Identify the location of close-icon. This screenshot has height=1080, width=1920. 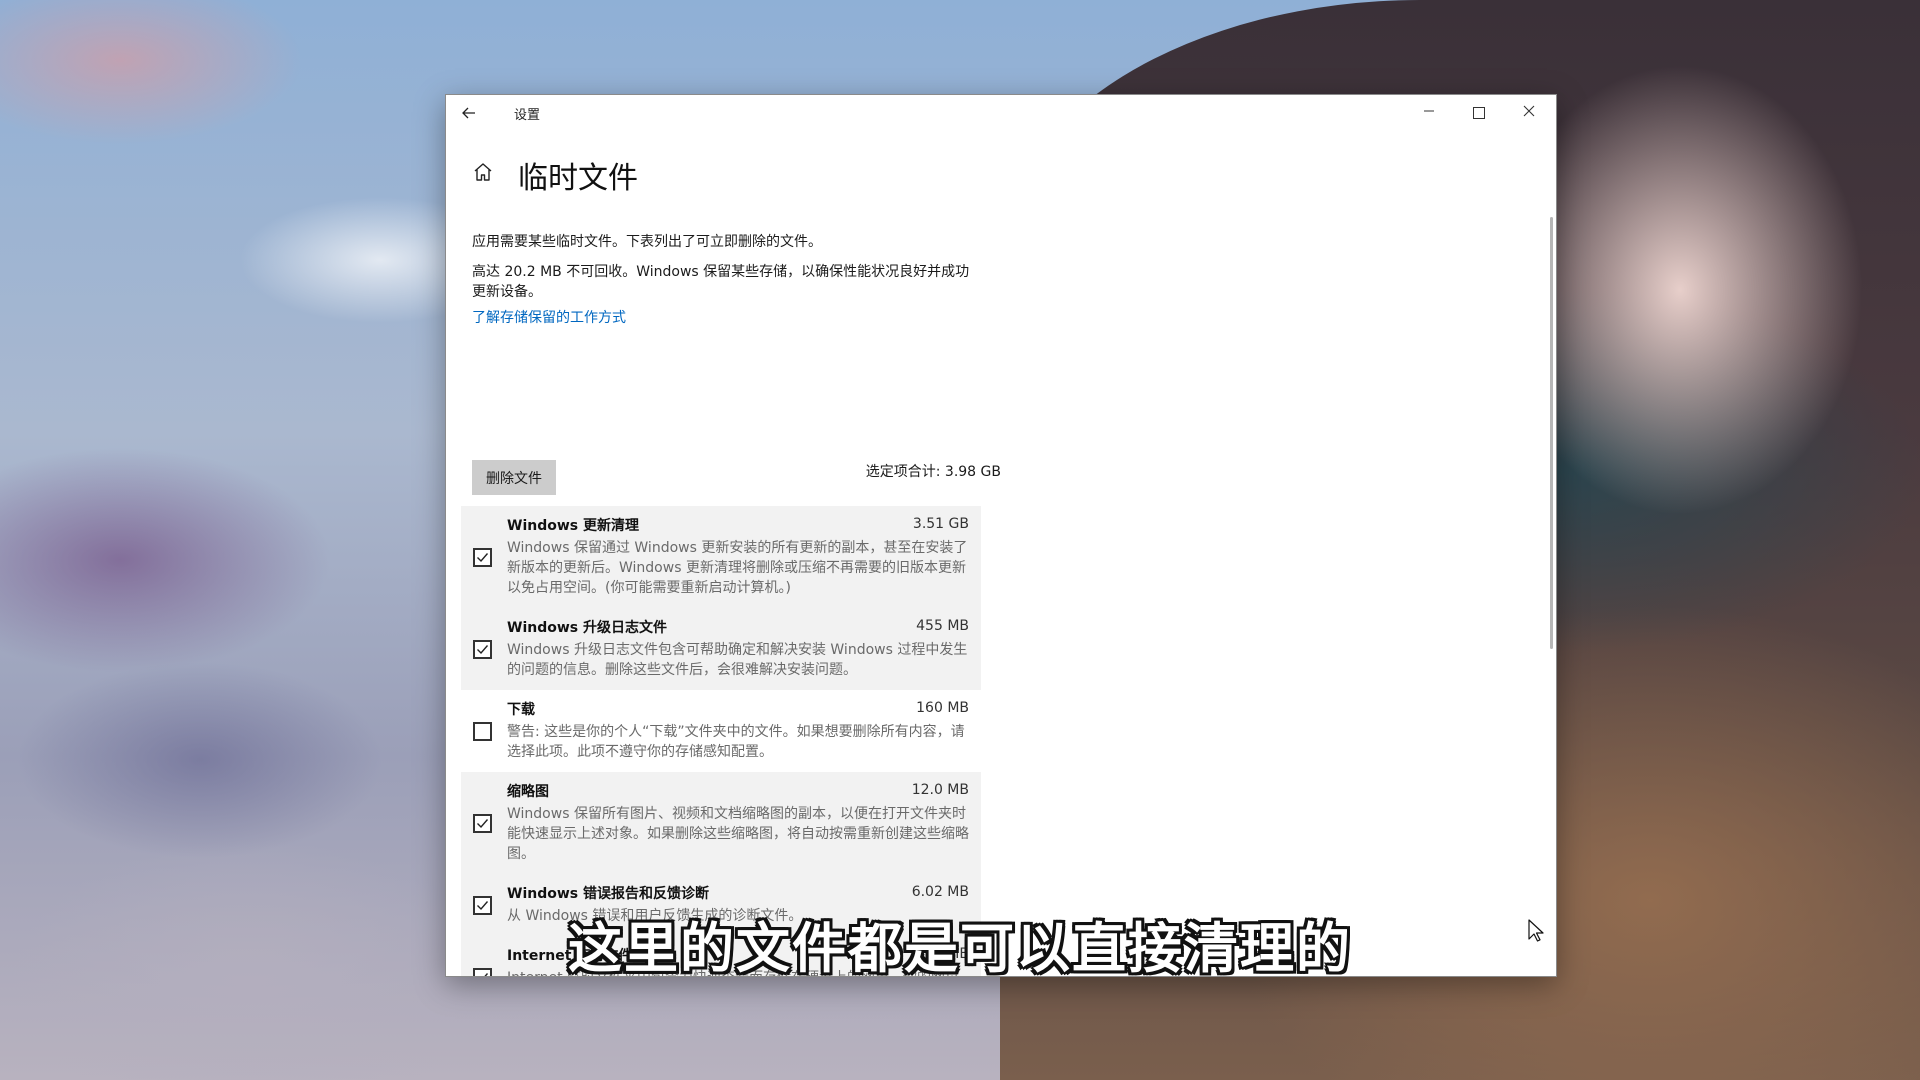
(1529, 111).